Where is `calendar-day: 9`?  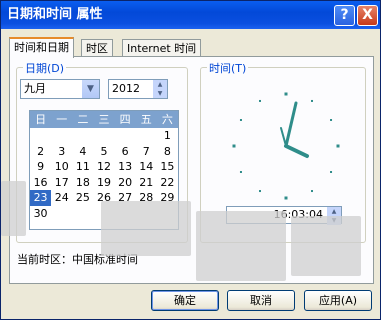
calendar-day: 9 is located at coordinates (40, 167).